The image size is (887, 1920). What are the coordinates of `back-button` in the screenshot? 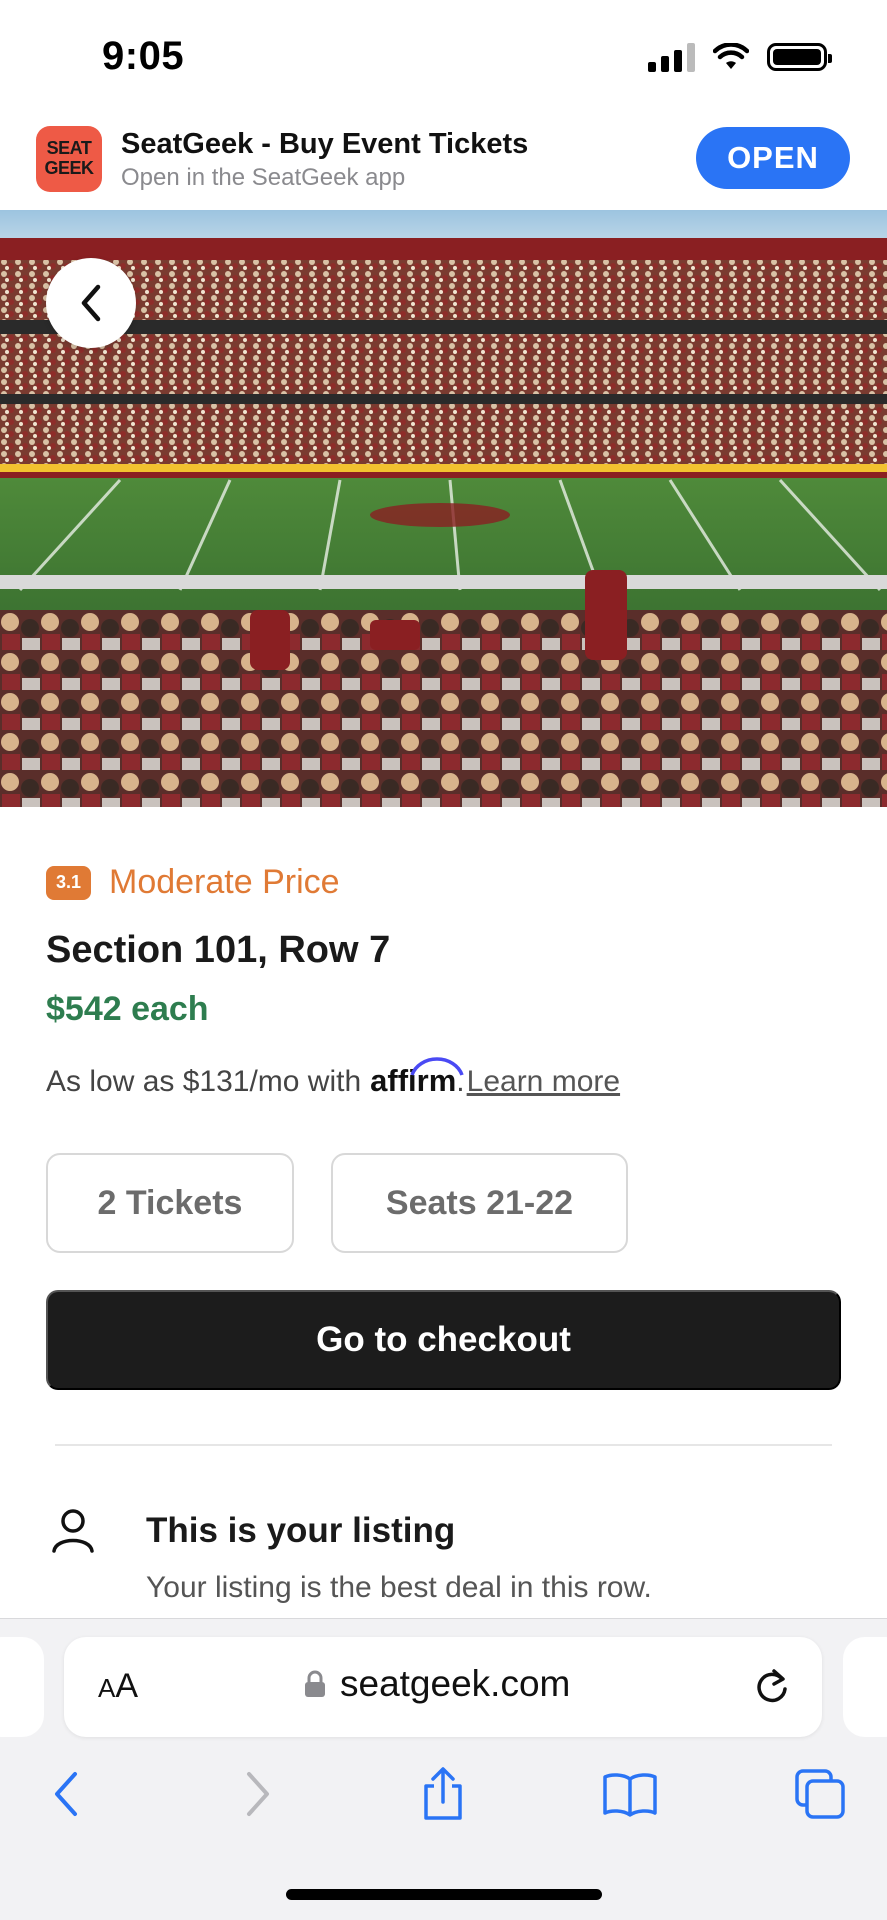 It's located at (91, 303).